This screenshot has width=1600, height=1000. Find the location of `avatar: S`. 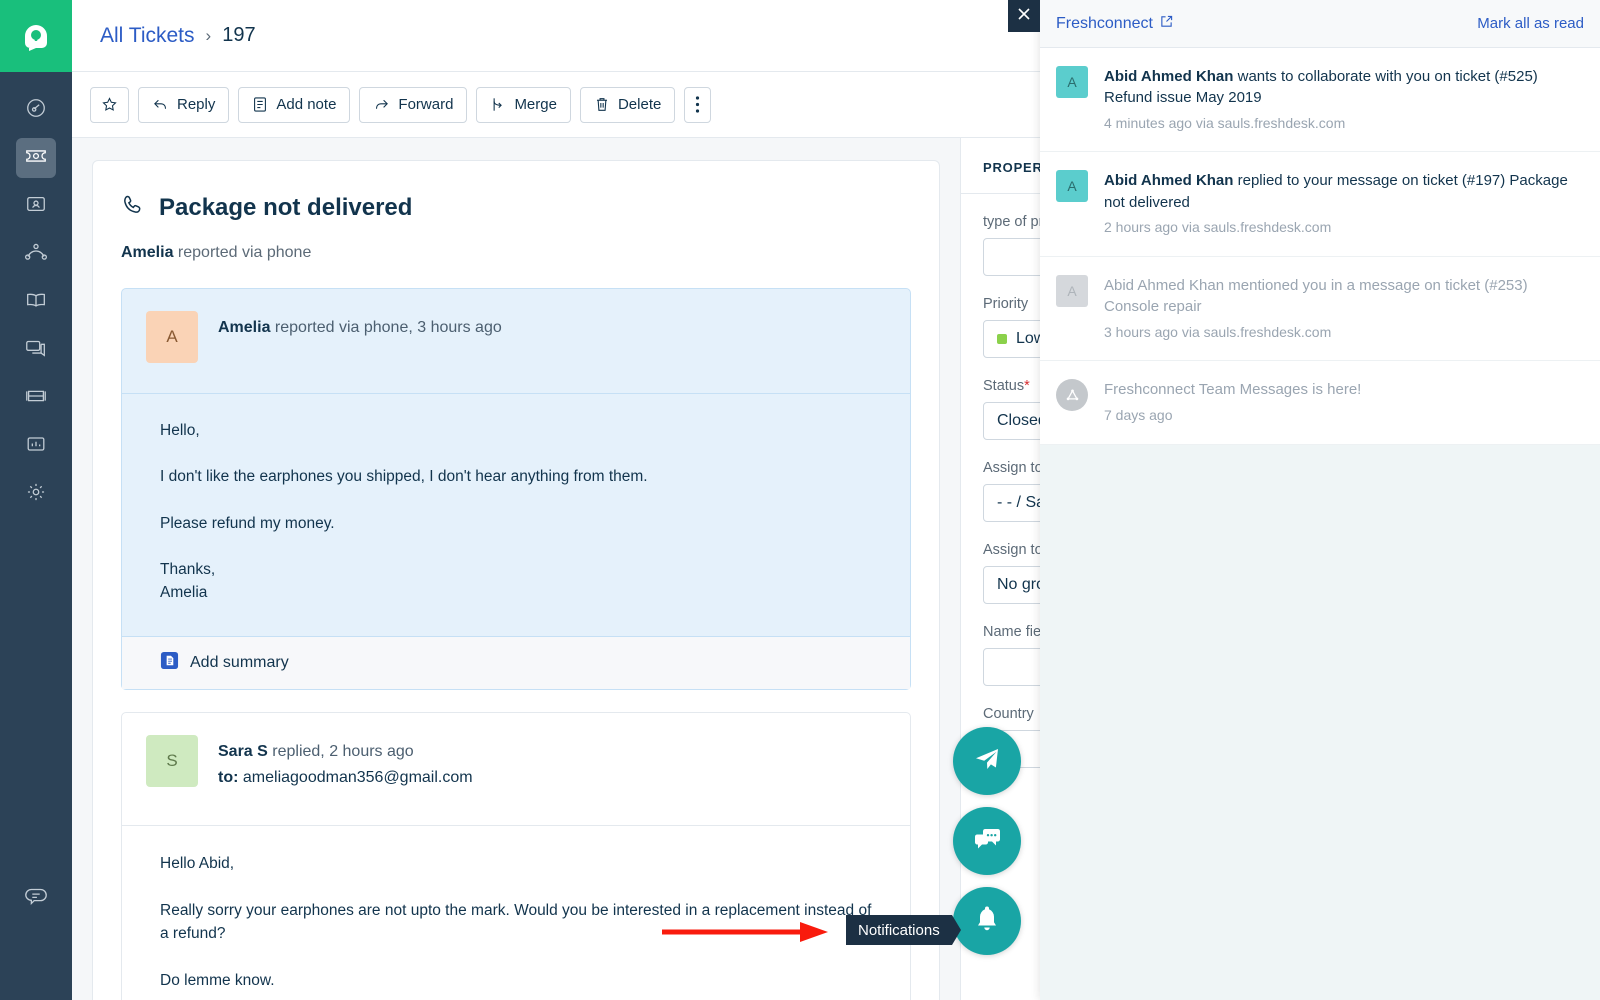

avatar: S is located at coordinates (172, 761).